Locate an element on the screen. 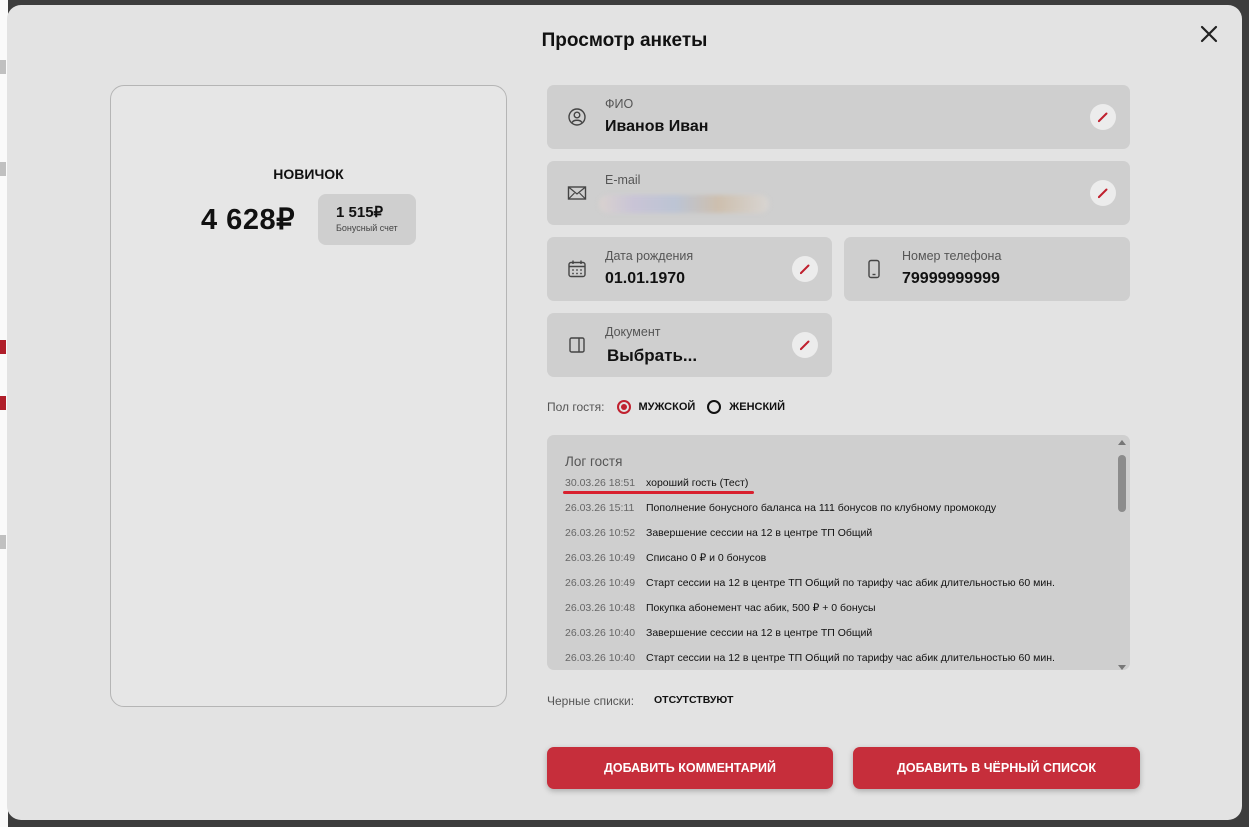  log-entry: 26.03.26 10:49 Списано 0 ₽ и 0 бонусов is located at coordinates (666, 558).